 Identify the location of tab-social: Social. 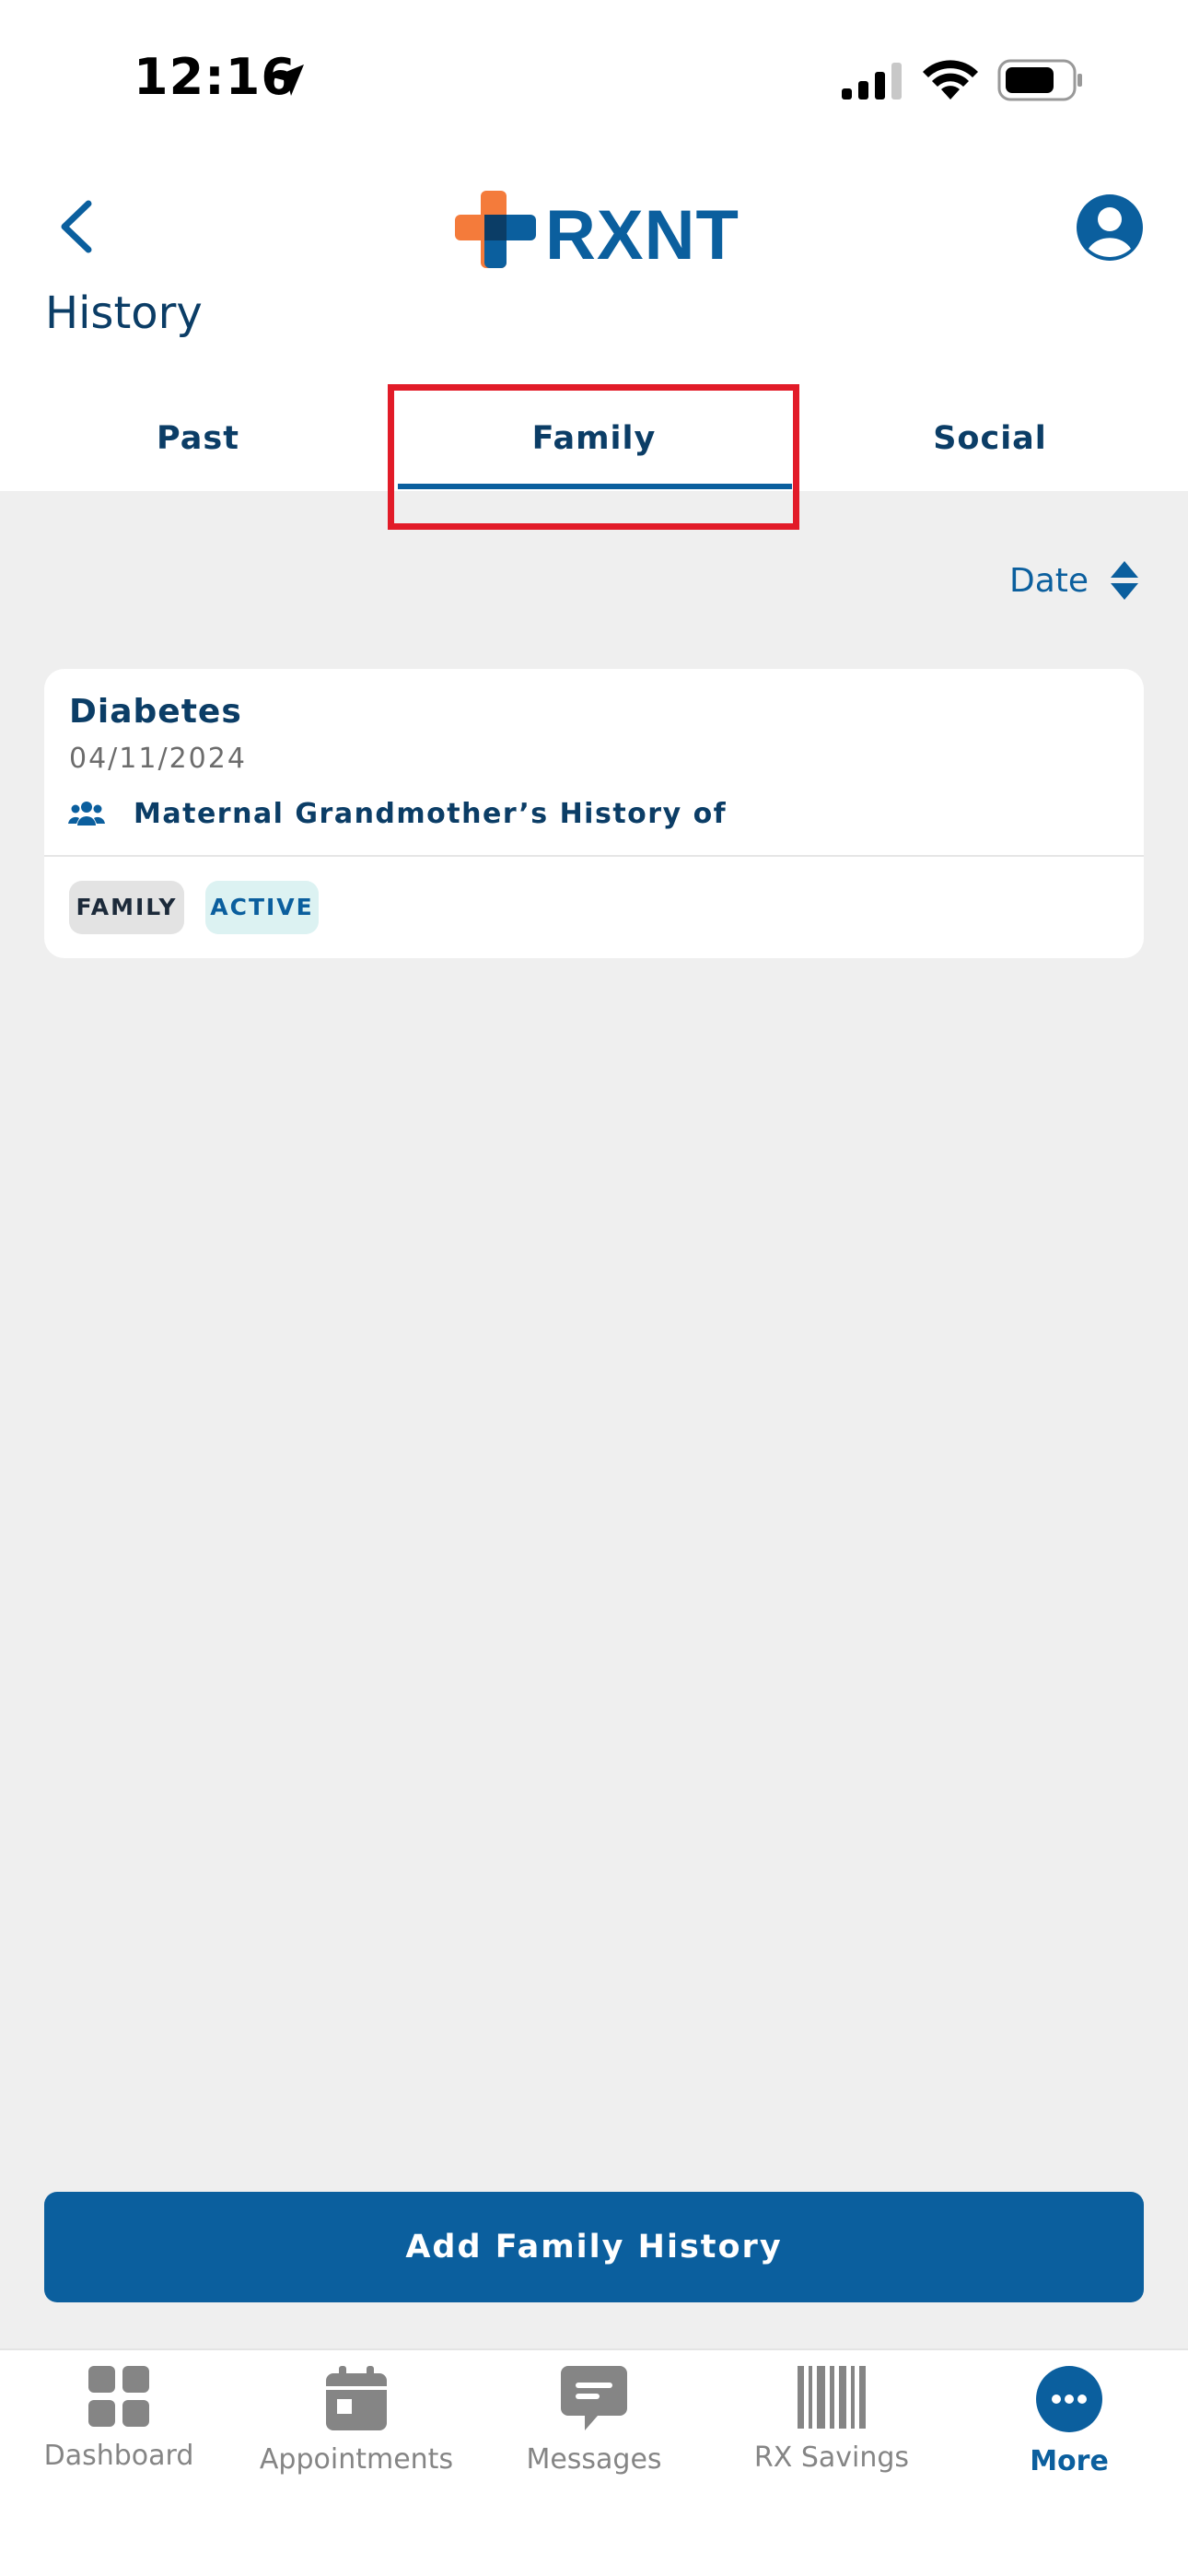
(990, 439).